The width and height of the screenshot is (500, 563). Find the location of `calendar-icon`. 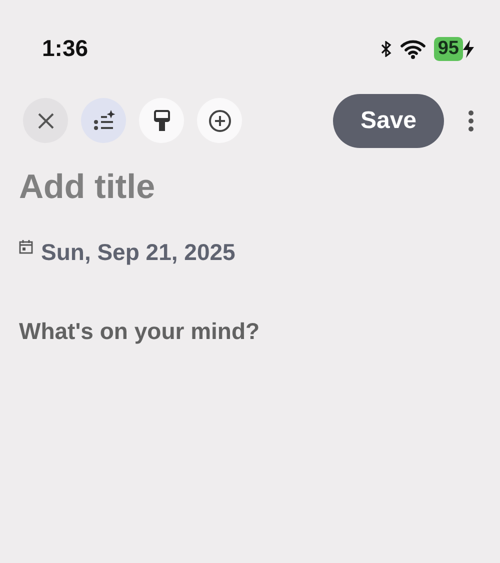

calendar-icon is located at coordinates (26, 247).